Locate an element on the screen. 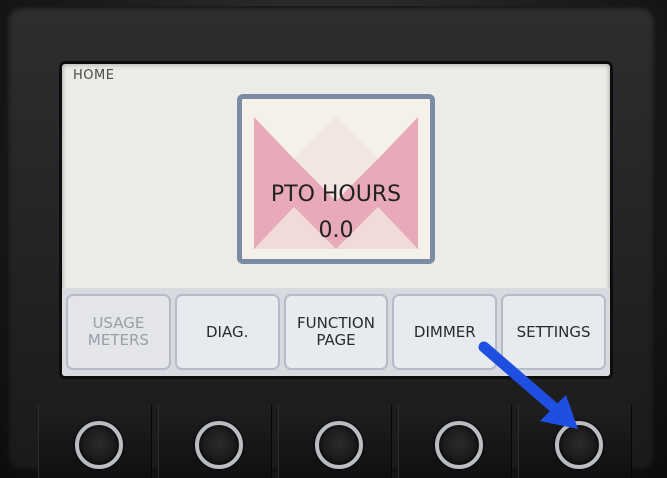 This screenshot has height=478, width=667. softkey-diag: DIAG. is located at coordinates (227, 332).